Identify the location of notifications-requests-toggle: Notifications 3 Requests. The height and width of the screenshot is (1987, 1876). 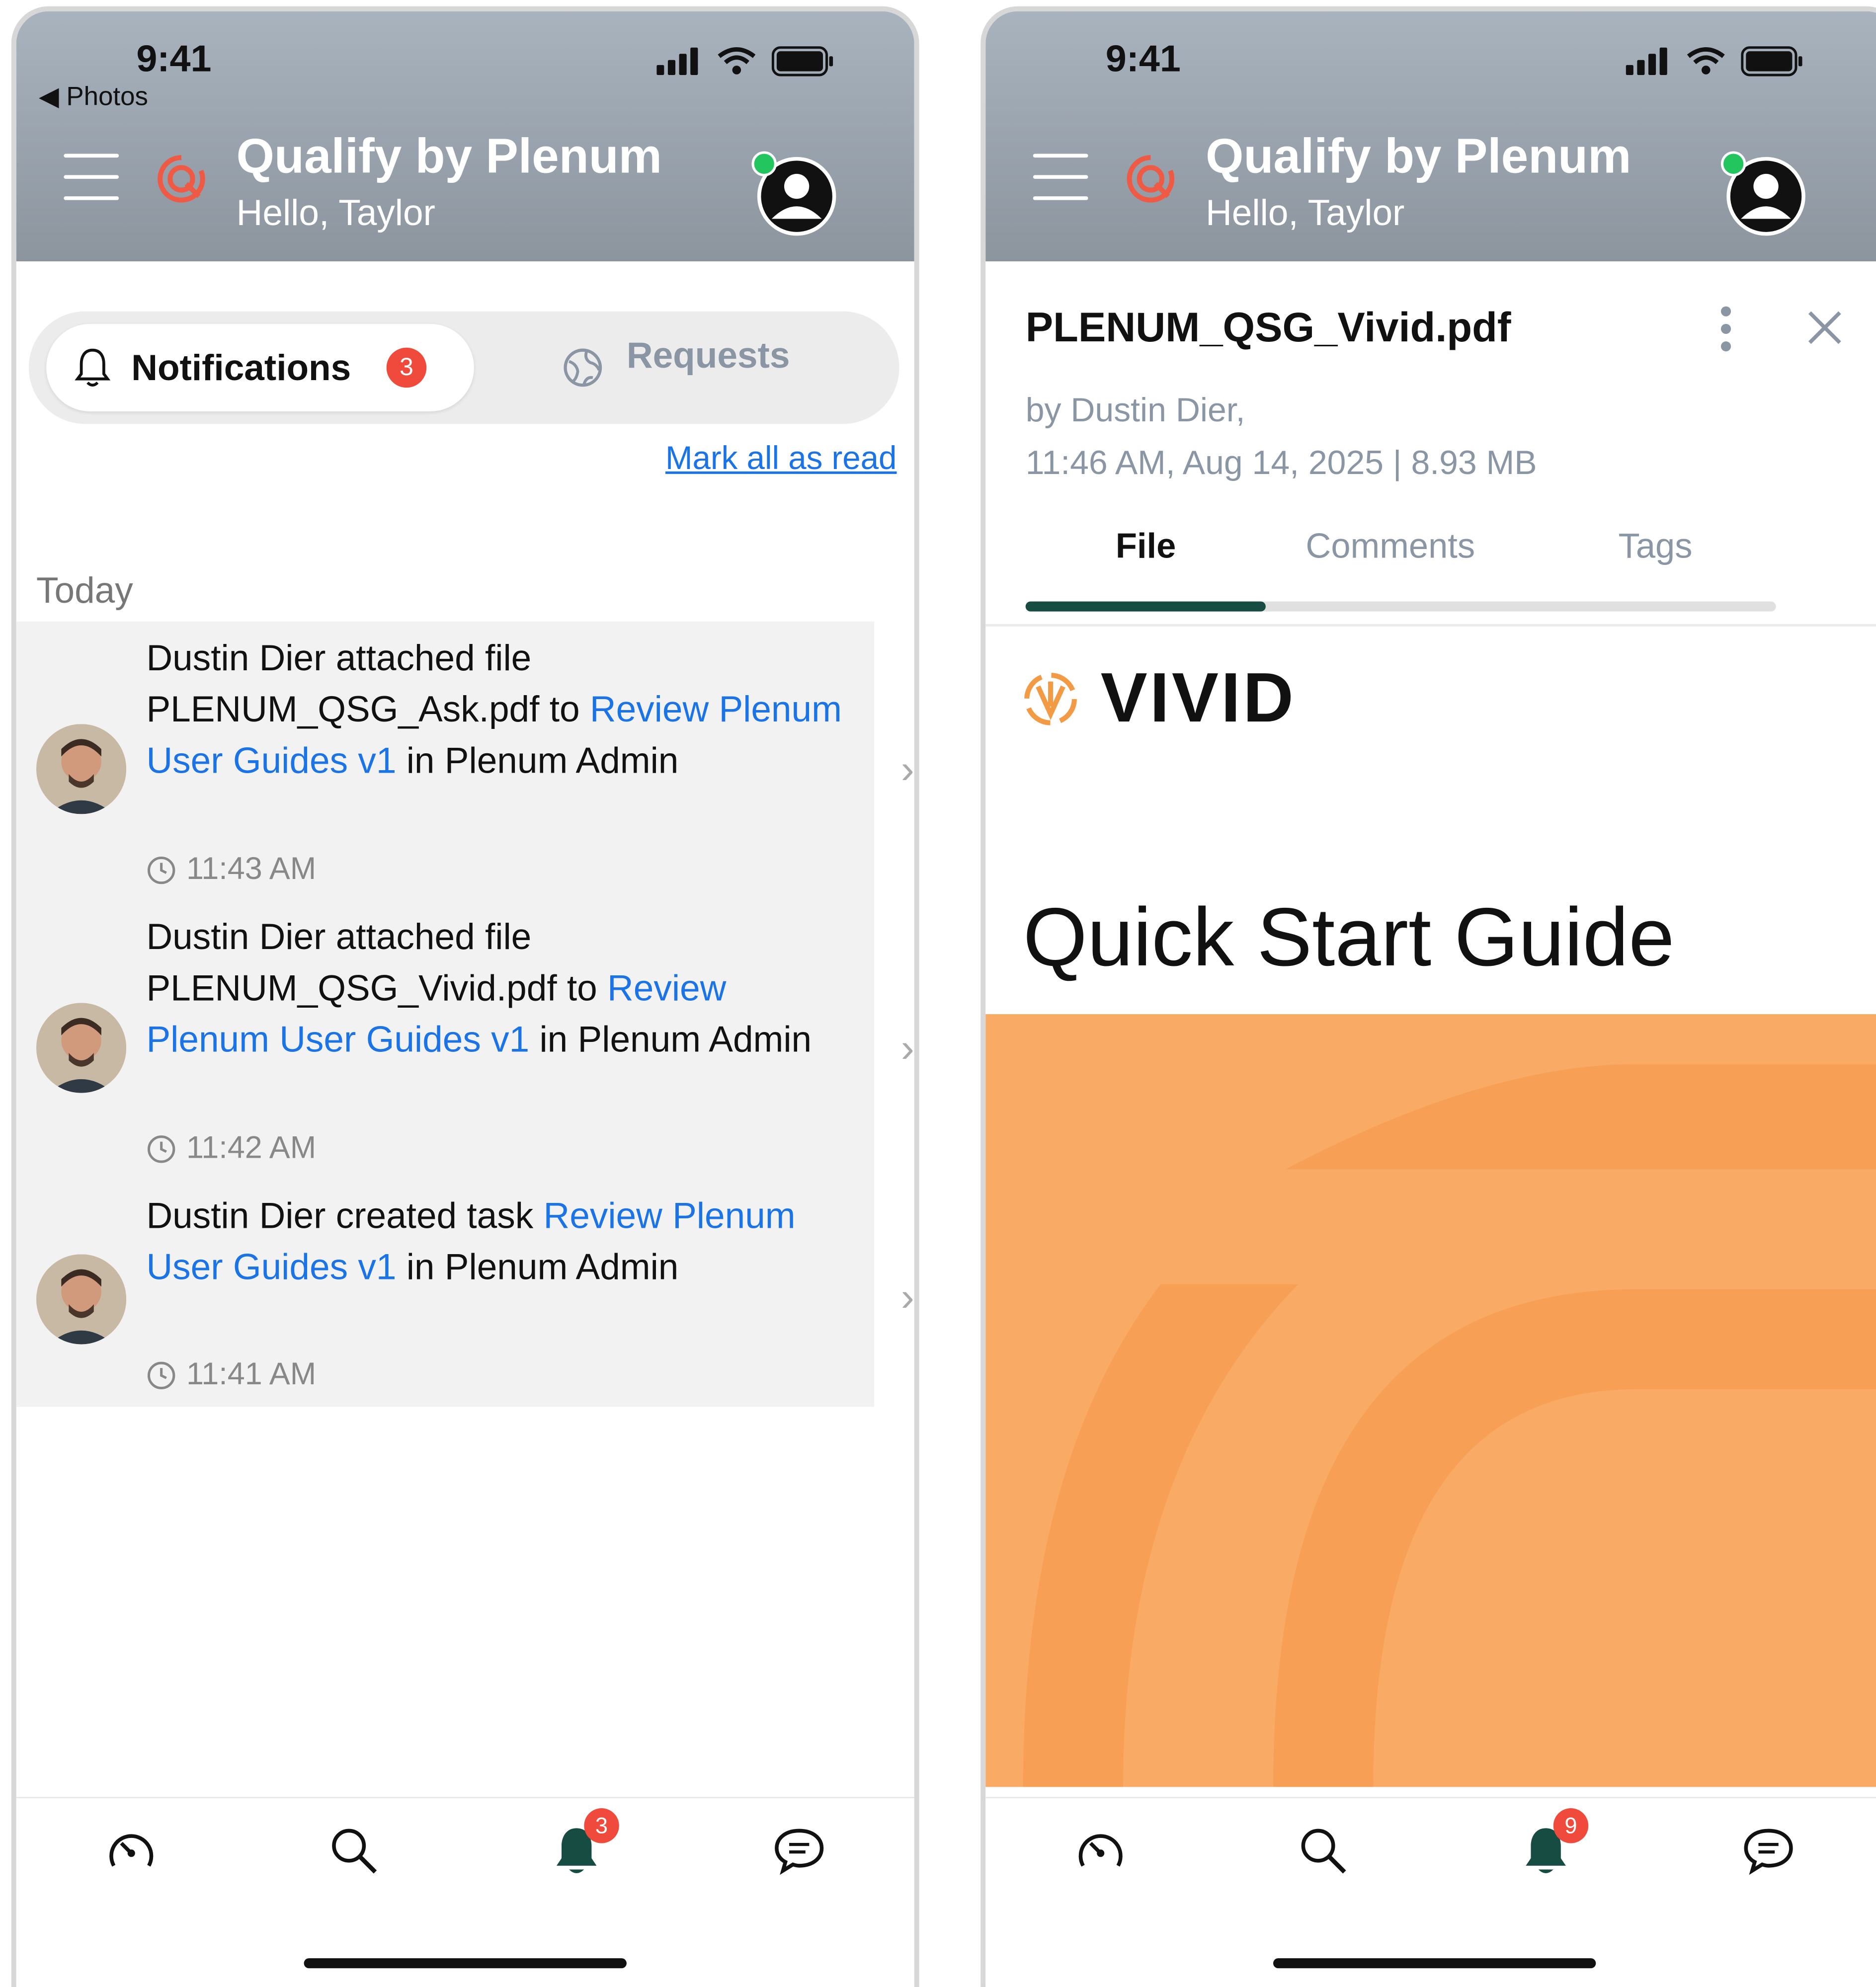
(463, 367).